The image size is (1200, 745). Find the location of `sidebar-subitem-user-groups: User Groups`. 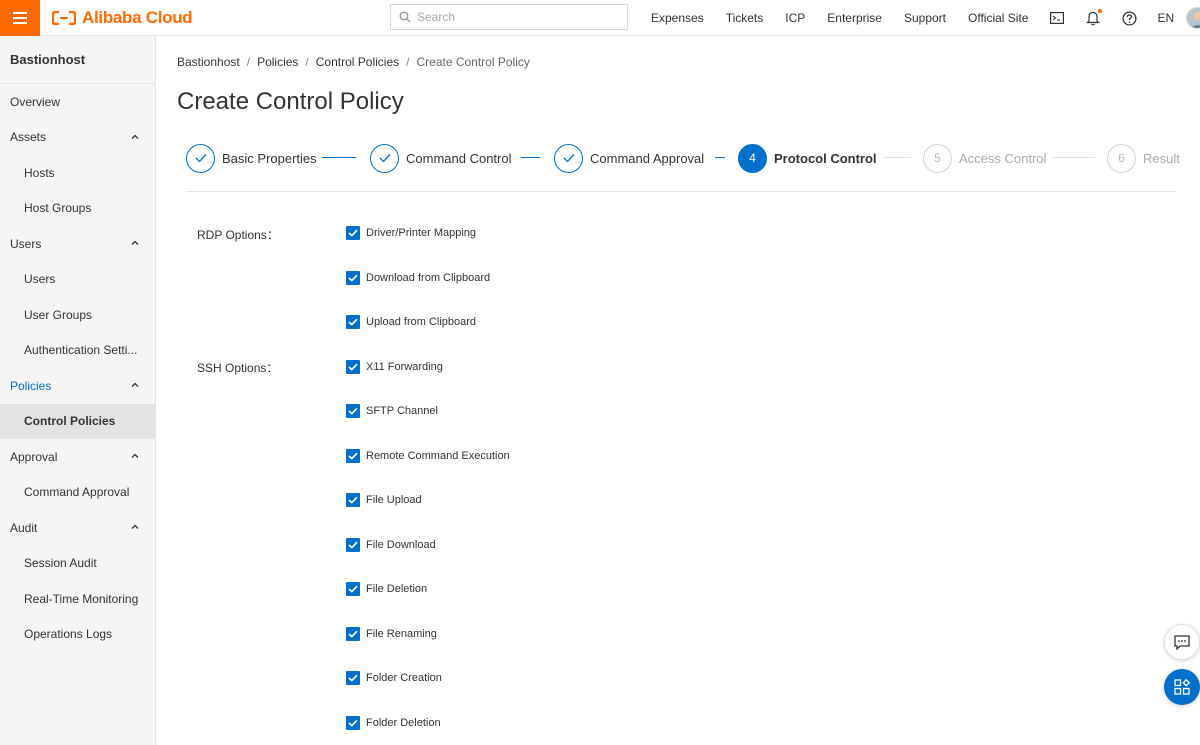

sidebar-subitem-user-groups: User Groups is located at coordinates (77, 315).